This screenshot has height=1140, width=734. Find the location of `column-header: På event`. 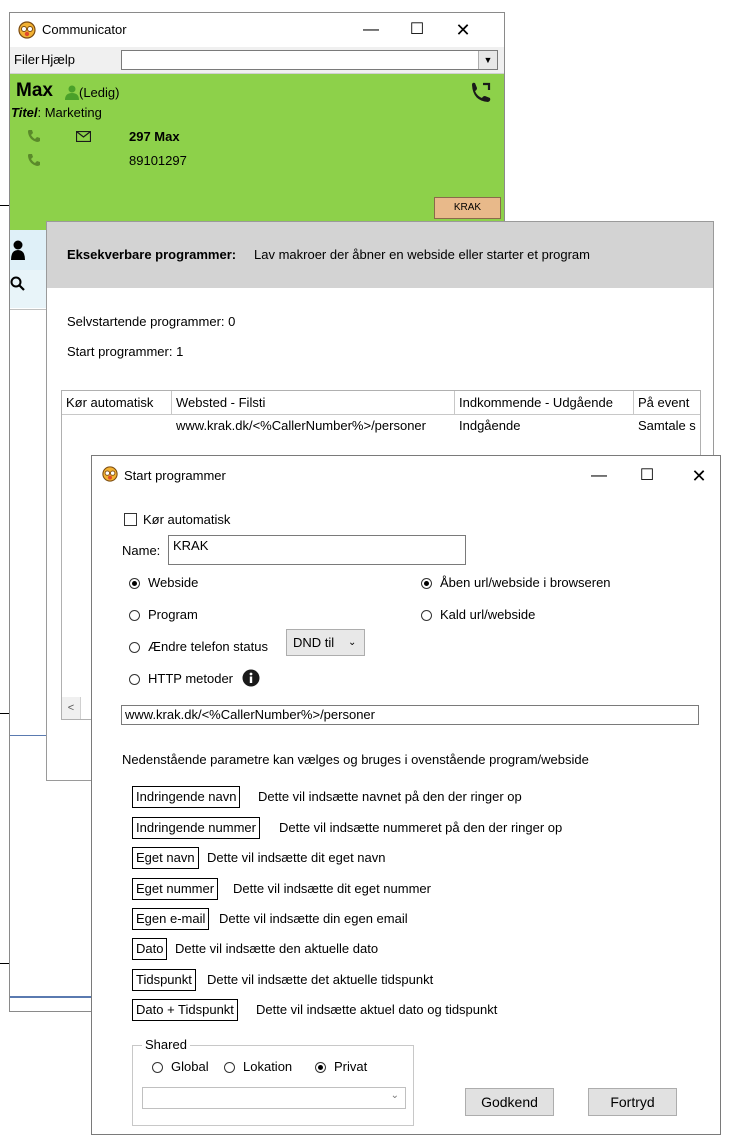

column-header: På event is located at coordinates (667, 403).